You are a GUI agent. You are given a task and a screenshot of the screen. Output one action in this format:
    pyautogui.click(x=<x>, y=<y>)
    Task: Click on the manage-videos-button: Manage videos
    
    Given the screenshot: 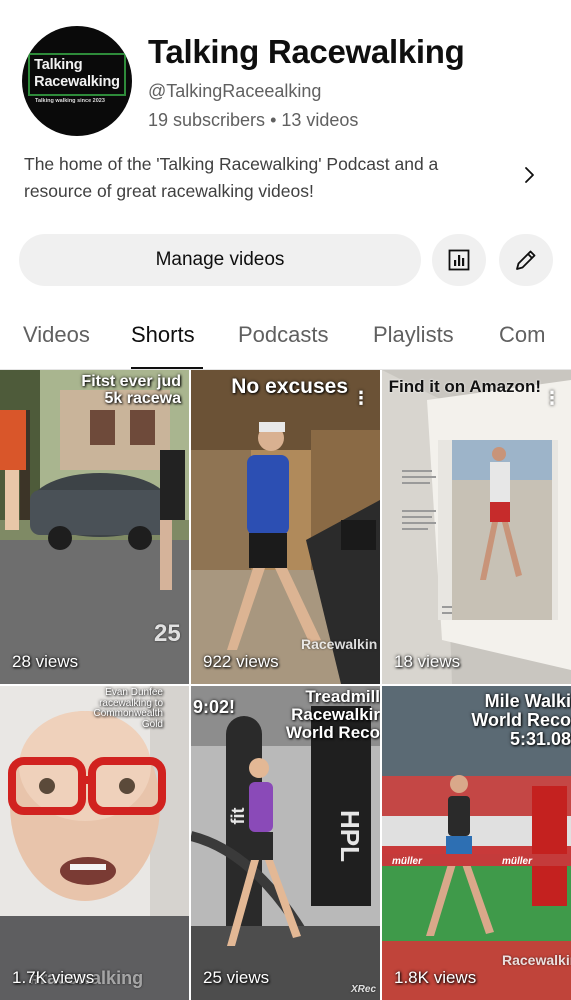 What is the action you would take?
    pyautogui.click(x=220, y=260)
    